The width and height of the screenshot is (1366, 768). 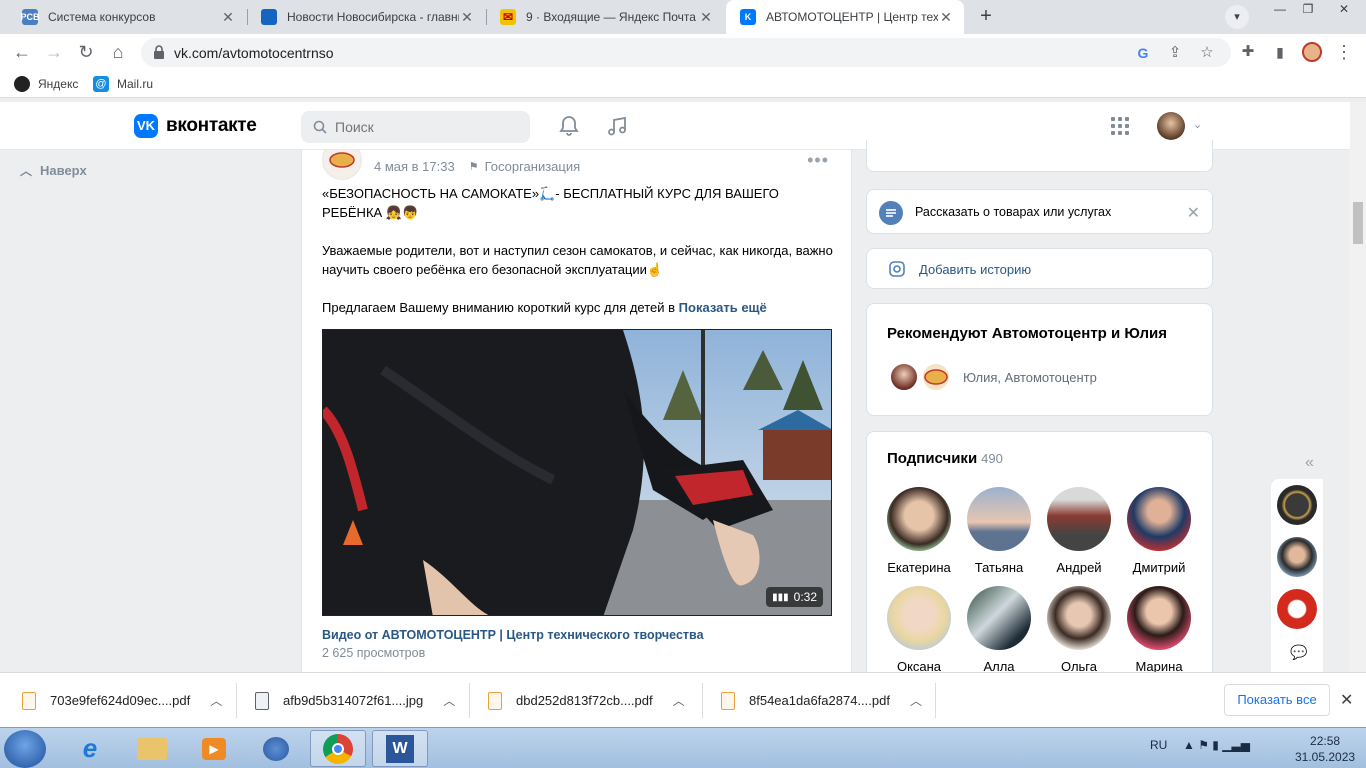 I want to click on download-item: 703e9fef624d09ec....pdf ︿, so click(x=122, y=700).